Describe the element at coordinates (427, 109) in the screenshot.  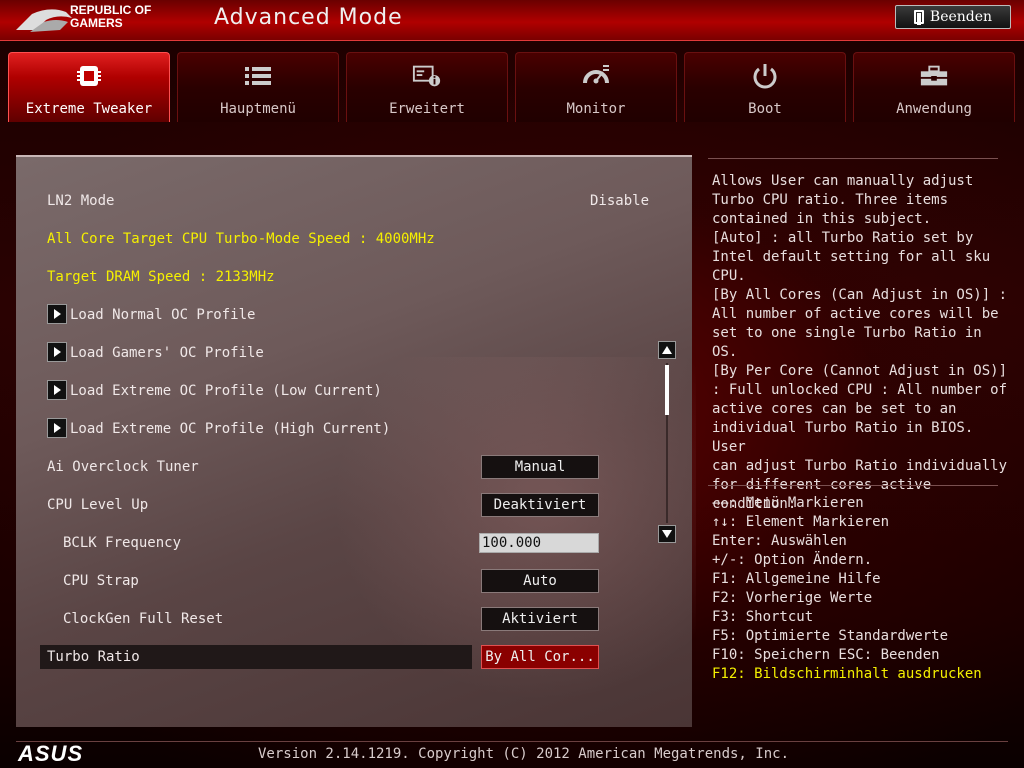
I see `tab-label: Erweitert` at that location.